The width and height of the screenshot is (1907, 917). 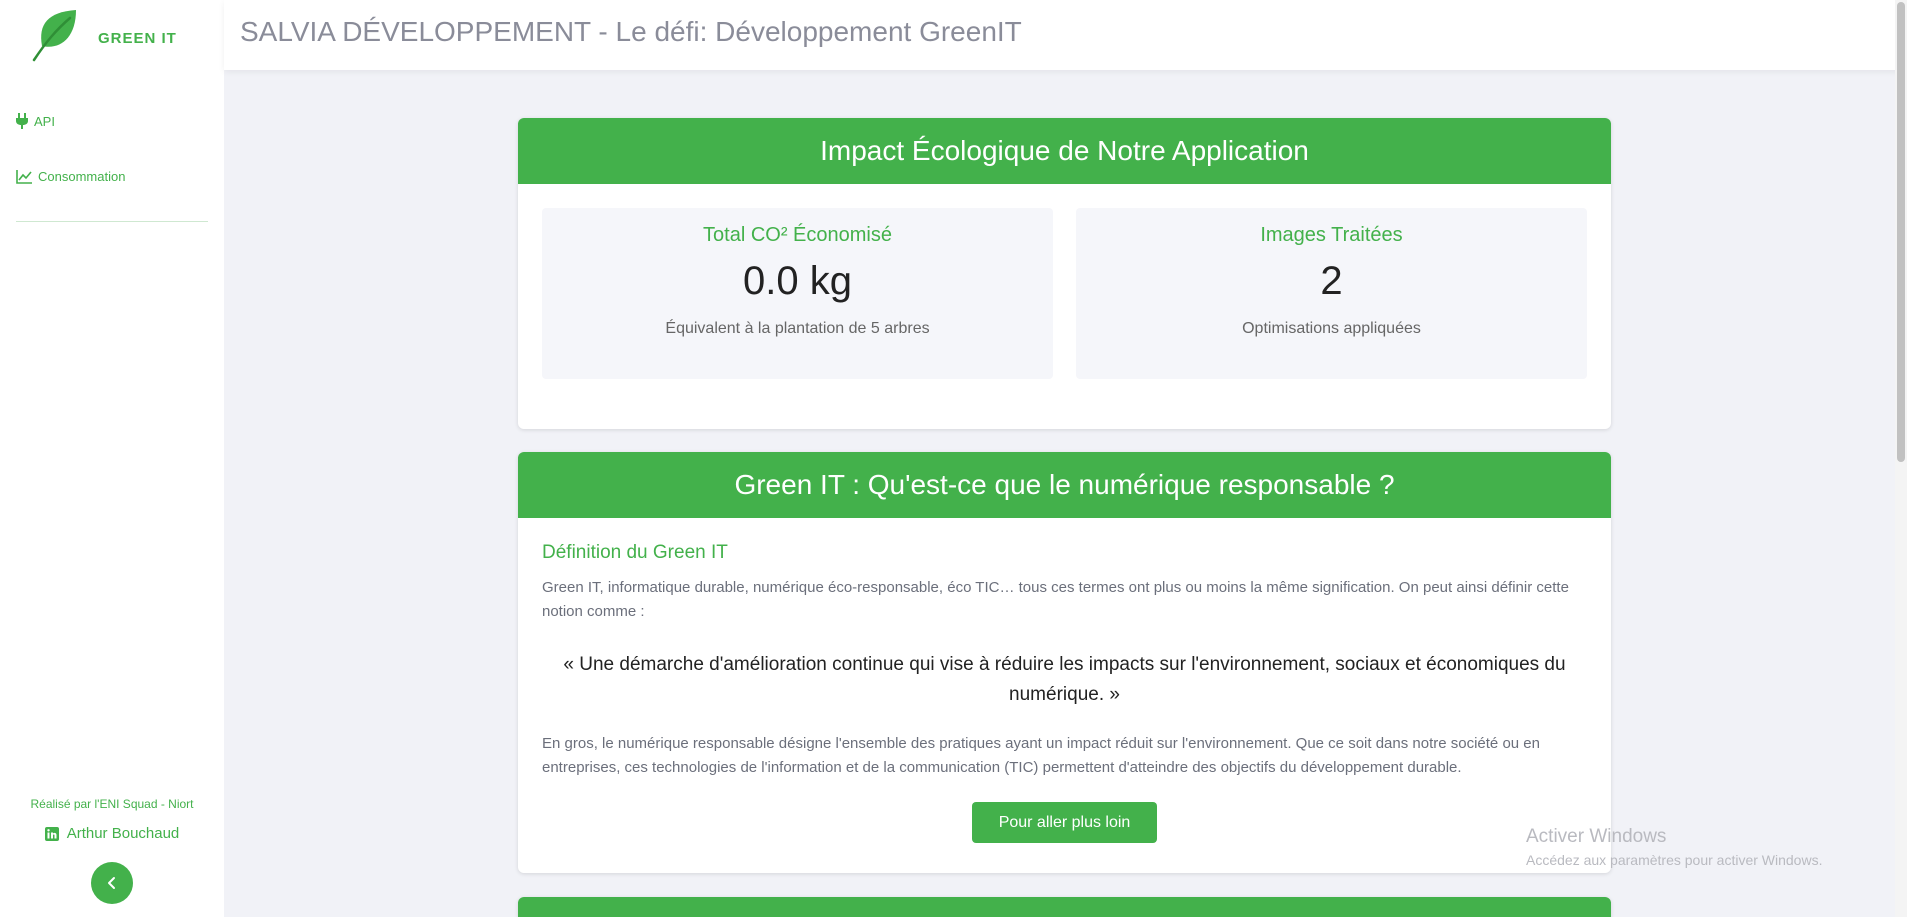 I want to click on chevron-left-icon, so click(x=111, y=883).